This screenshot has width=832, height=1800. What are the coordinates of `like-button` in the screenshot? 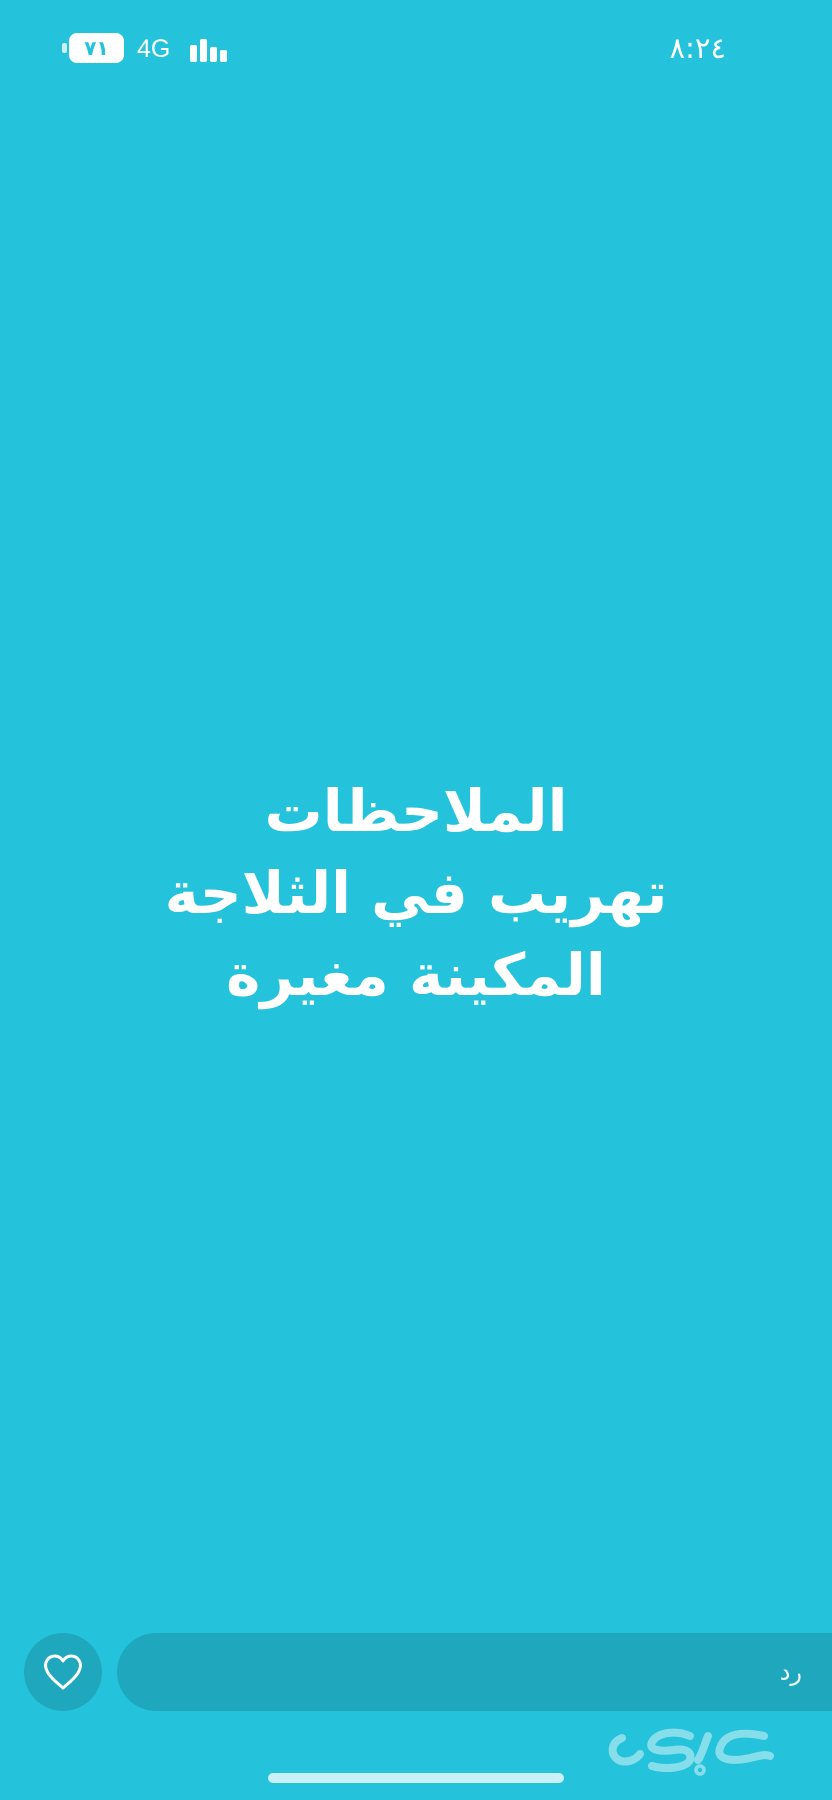 It's located at (63, 1672).